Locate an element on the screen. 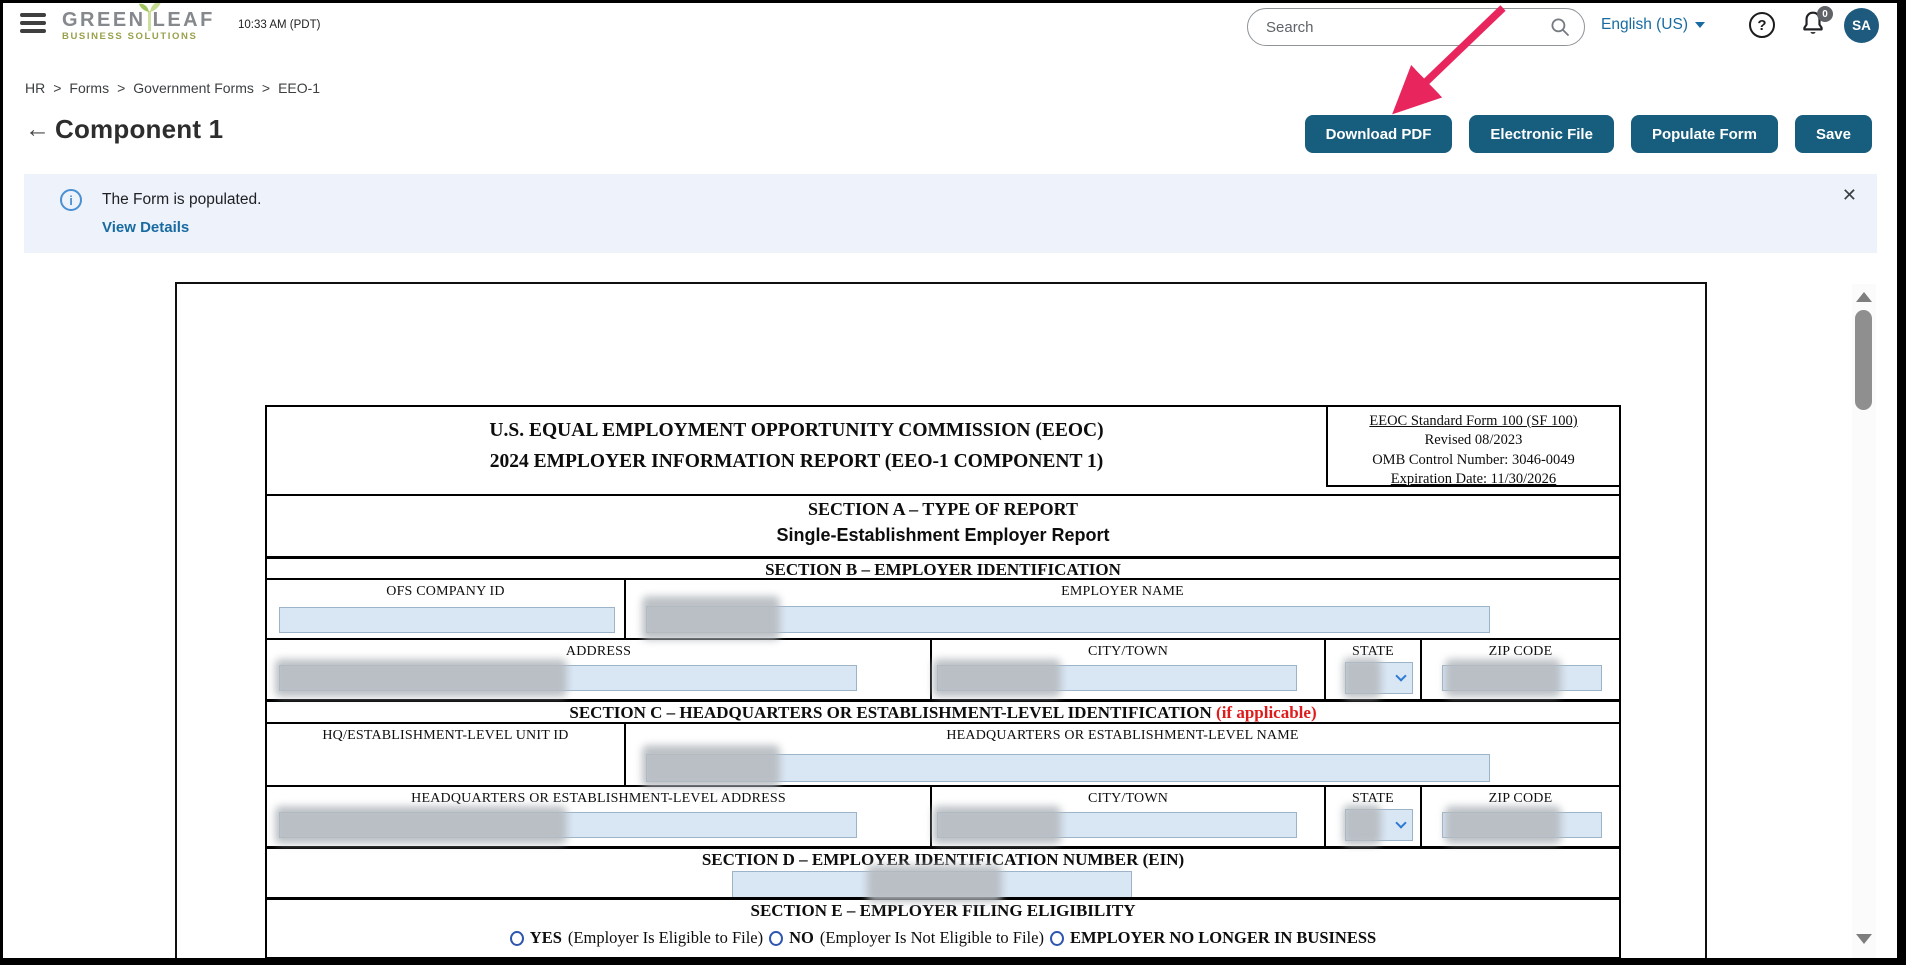 This screenshot has width=1906, height=965. breadcrumb: HR > Forms > Government Forms > EEO-1 is located at coordinates (172, 88).